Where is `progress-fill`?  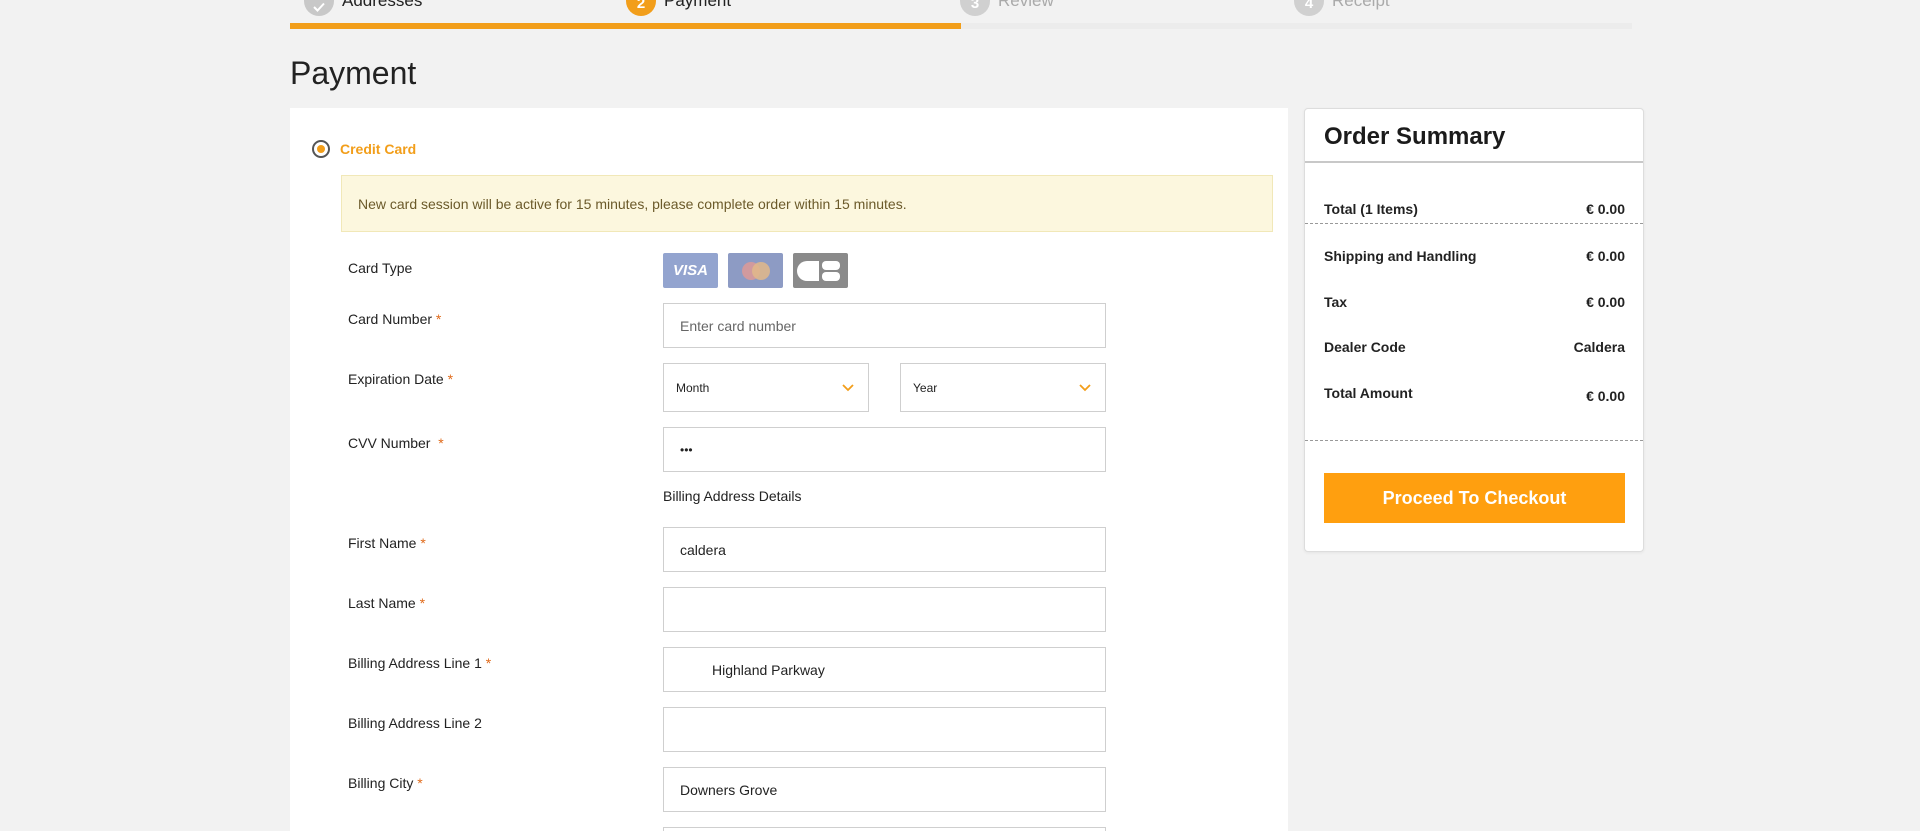 progress-fill is located at coordinates (625, 26).